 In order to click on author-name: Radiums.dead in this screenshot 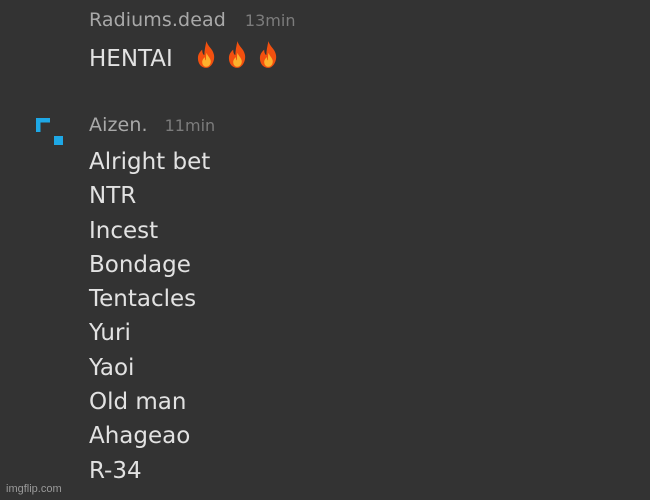, I will do `click(157, 20)`.